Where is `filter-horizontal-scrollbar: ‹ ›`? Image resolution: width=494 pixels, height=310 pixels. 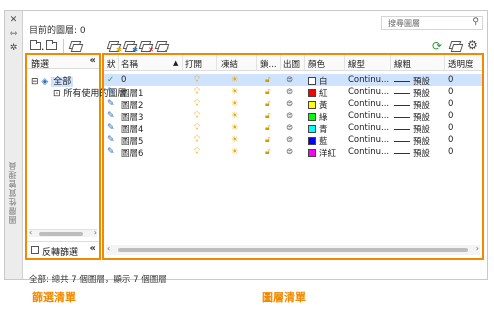 filter-horizontal-scrollbar: ‹ › is located at coordinates (63, 232).